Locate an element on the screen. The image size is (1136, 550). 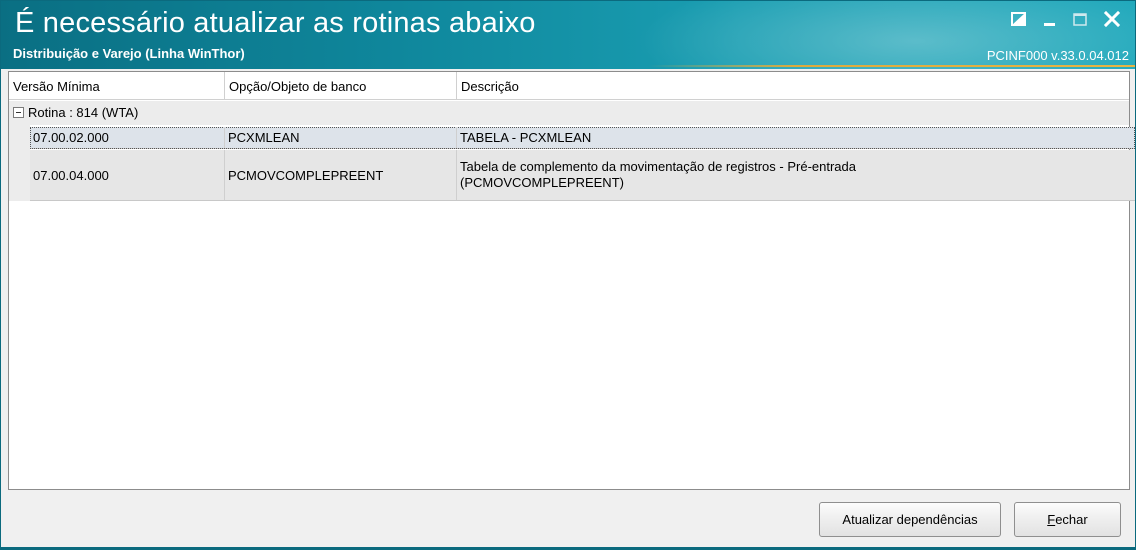
cell-versao: 07.00.04.000 is located at coordinates (127, 175).